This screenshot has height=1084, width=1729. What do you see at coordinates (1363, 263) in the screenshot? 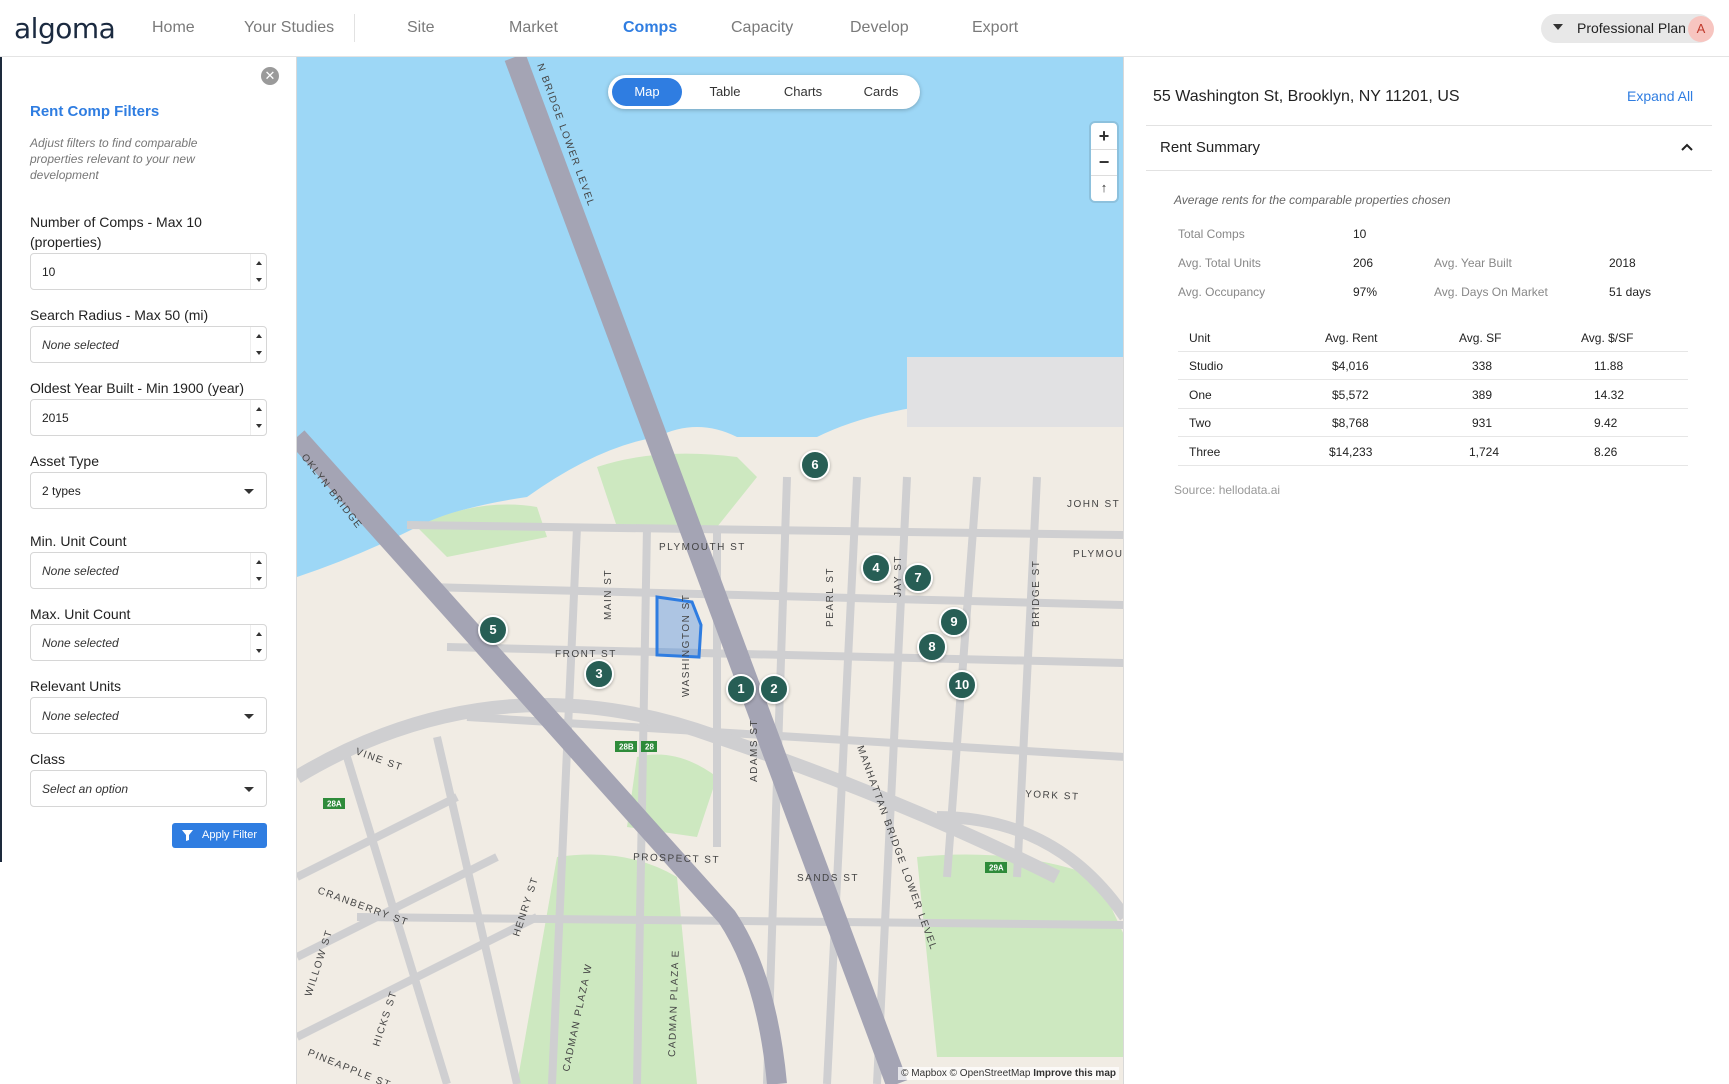
I see `stat-value: 206` at bounding box center [1363, 263].